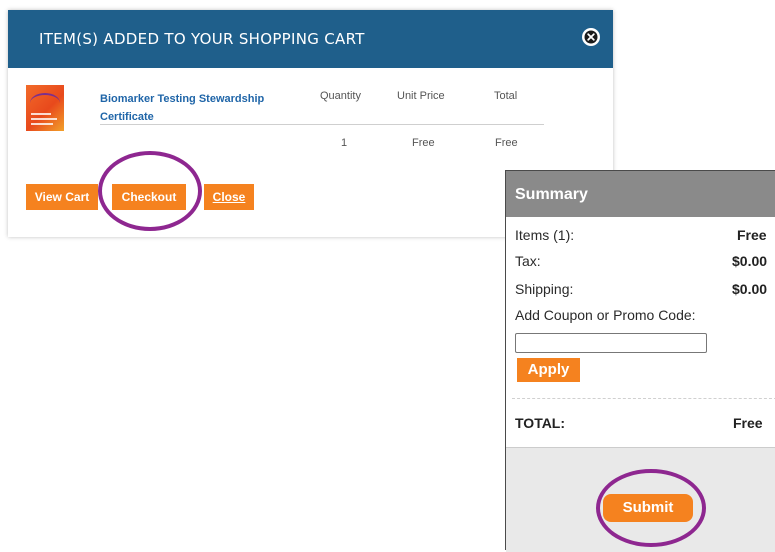 The width and height of the screenshot is (775, 552). What do you see at coordinates (591, 37) in the screenshot?
I see `close-circle-icon` at bounding box center [591, 37].